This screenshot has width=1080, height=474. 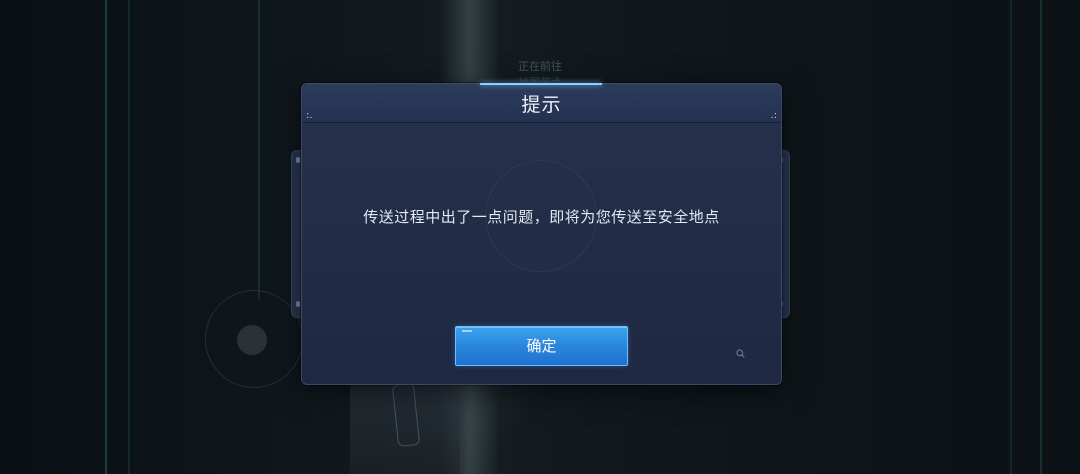 What do you see at coordinates (541, 217) in the screenshot?
I see `dialog-message: 传送过程中出了一点问题，即将为您传送至安全地点` at bounding box center [541, 217].